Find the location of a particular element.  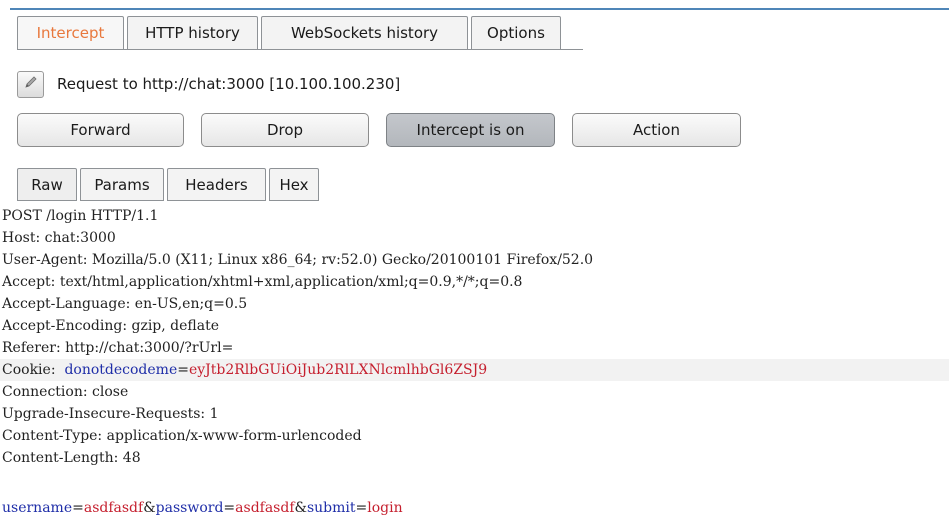

tab-intercept: Intercept is located at coordinates (70, 33).